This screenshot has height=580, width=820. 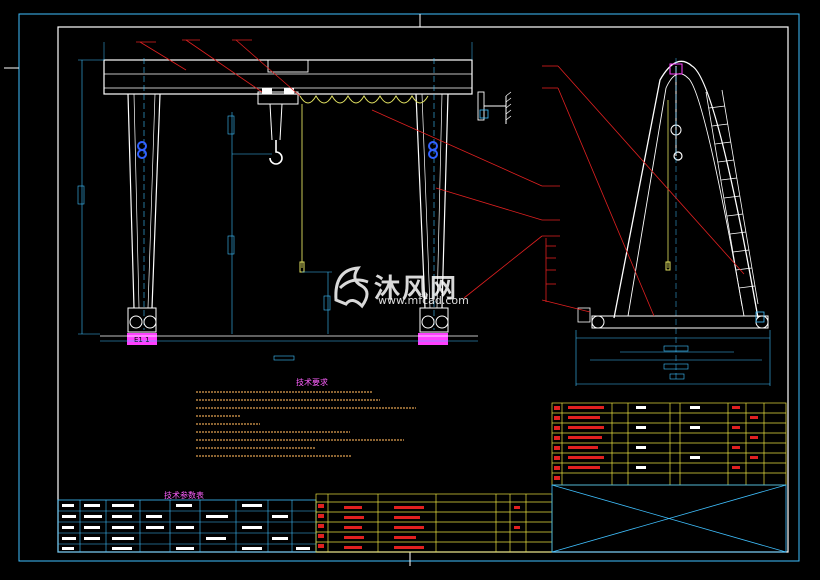 I want to click on right-table-white-marks, so click(x=668, y=437).